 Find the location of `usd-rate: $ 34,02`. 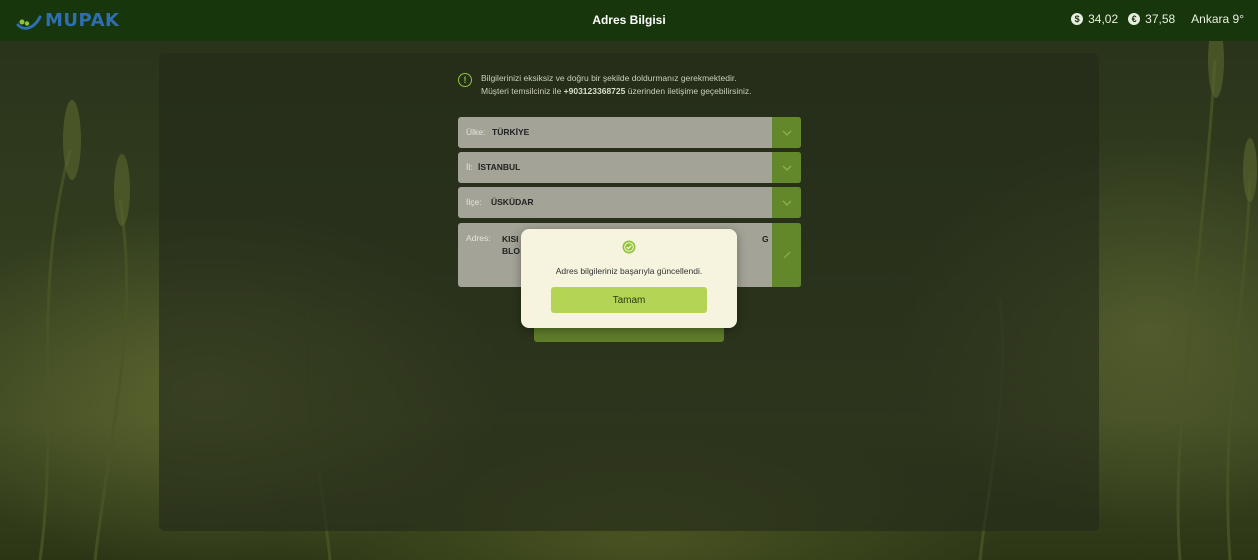

usd-rate: $ 34,02 is located at coordinates (1094, 19).